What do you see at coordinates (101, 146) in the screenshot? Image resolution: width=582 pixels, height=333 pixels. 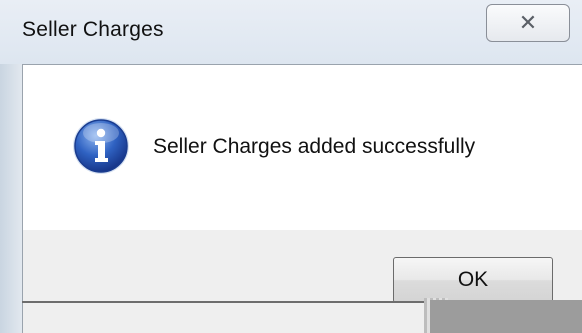 I see `information-icon` at bounding box center [101, 146].